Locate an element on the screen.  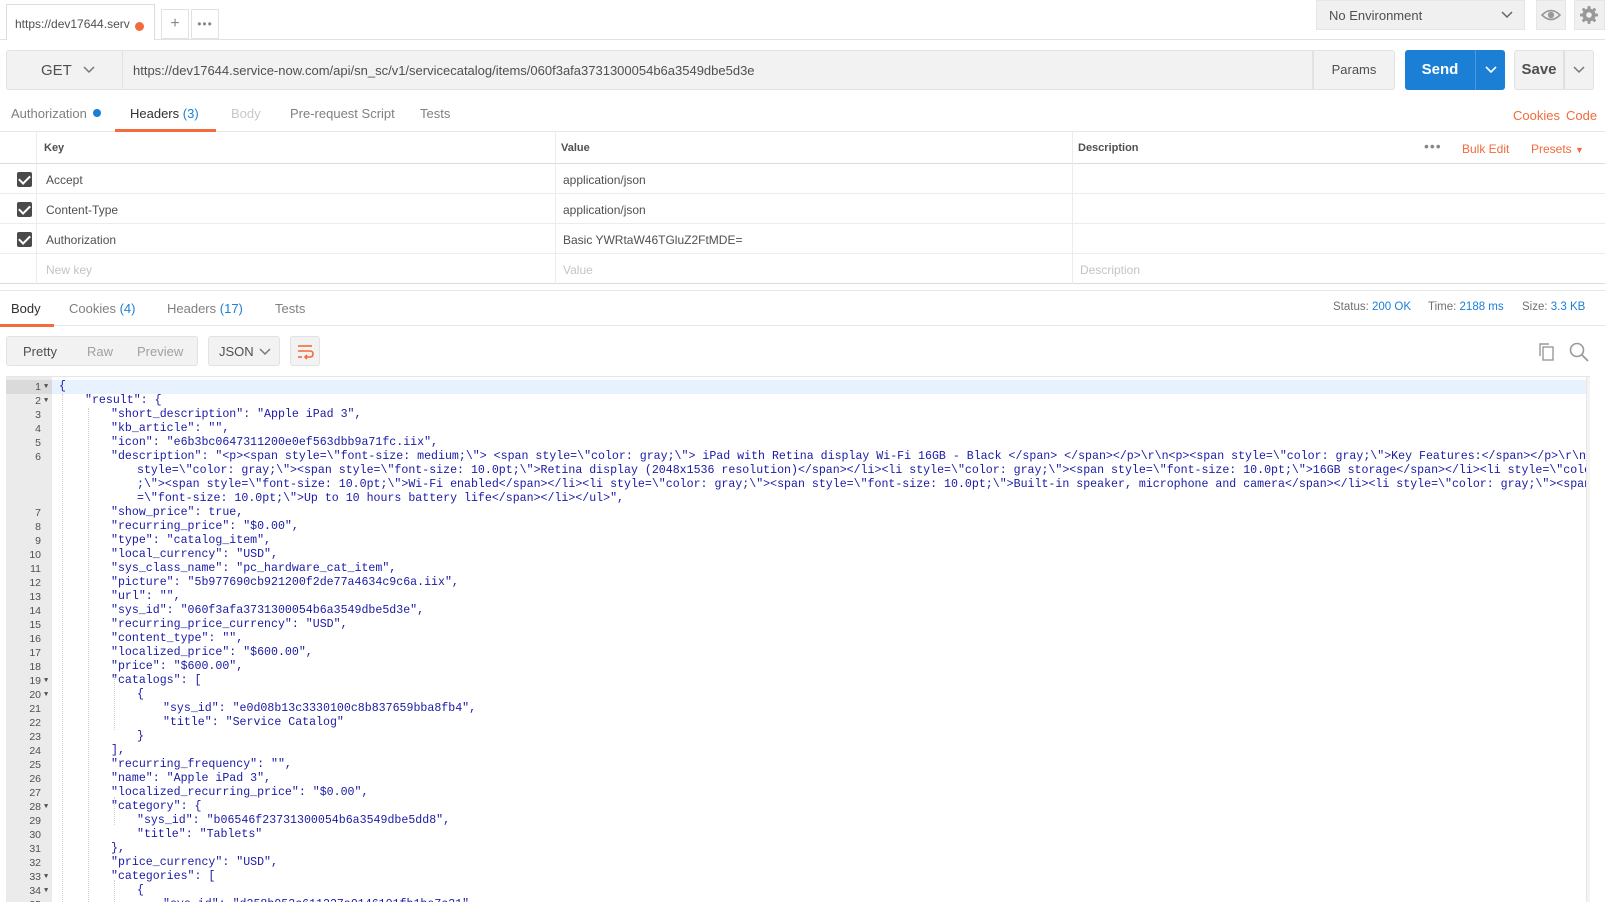
environment-select: No Environment is located at coordinates (1420, 15).